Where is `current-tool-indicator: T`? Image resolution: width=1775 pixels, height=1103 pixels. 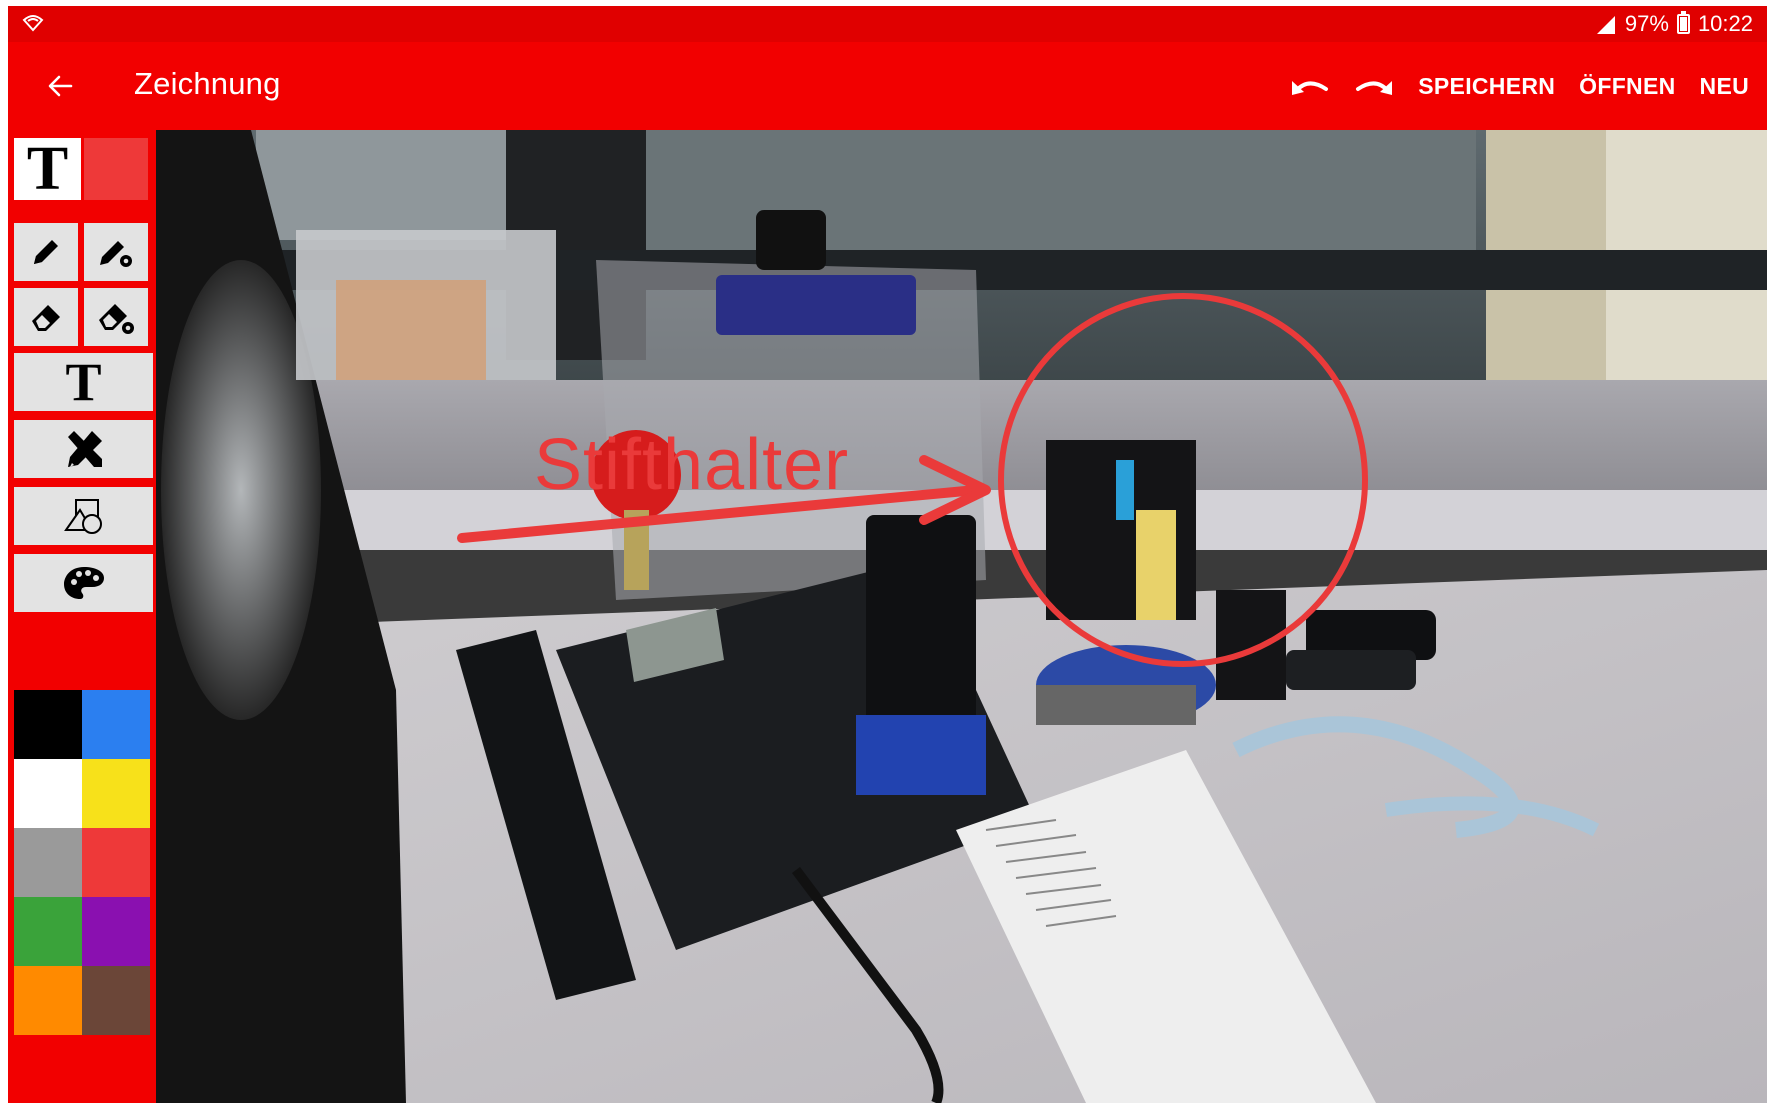 current-tool-indicator: T is located at coordinates (47, 169).